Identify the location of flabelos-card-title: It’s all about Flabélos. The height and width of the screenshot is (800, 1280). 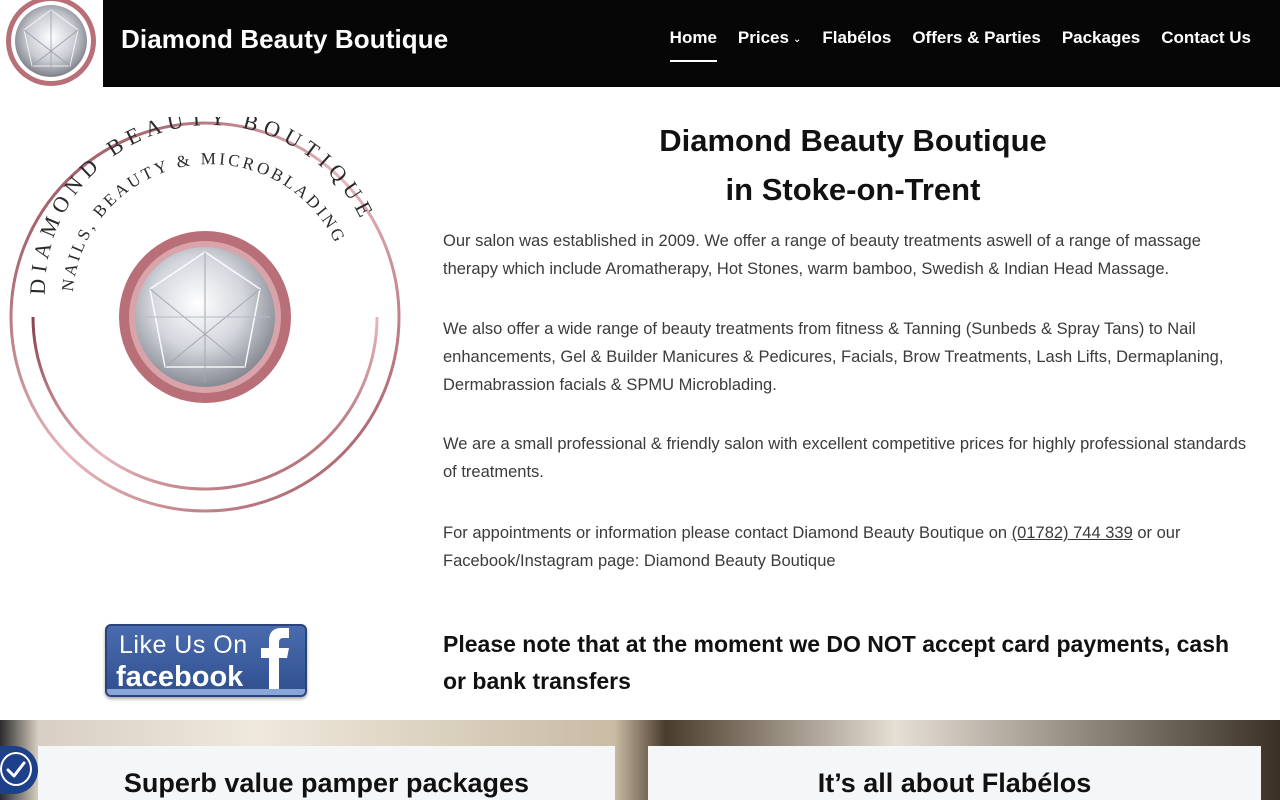
(954, 783).